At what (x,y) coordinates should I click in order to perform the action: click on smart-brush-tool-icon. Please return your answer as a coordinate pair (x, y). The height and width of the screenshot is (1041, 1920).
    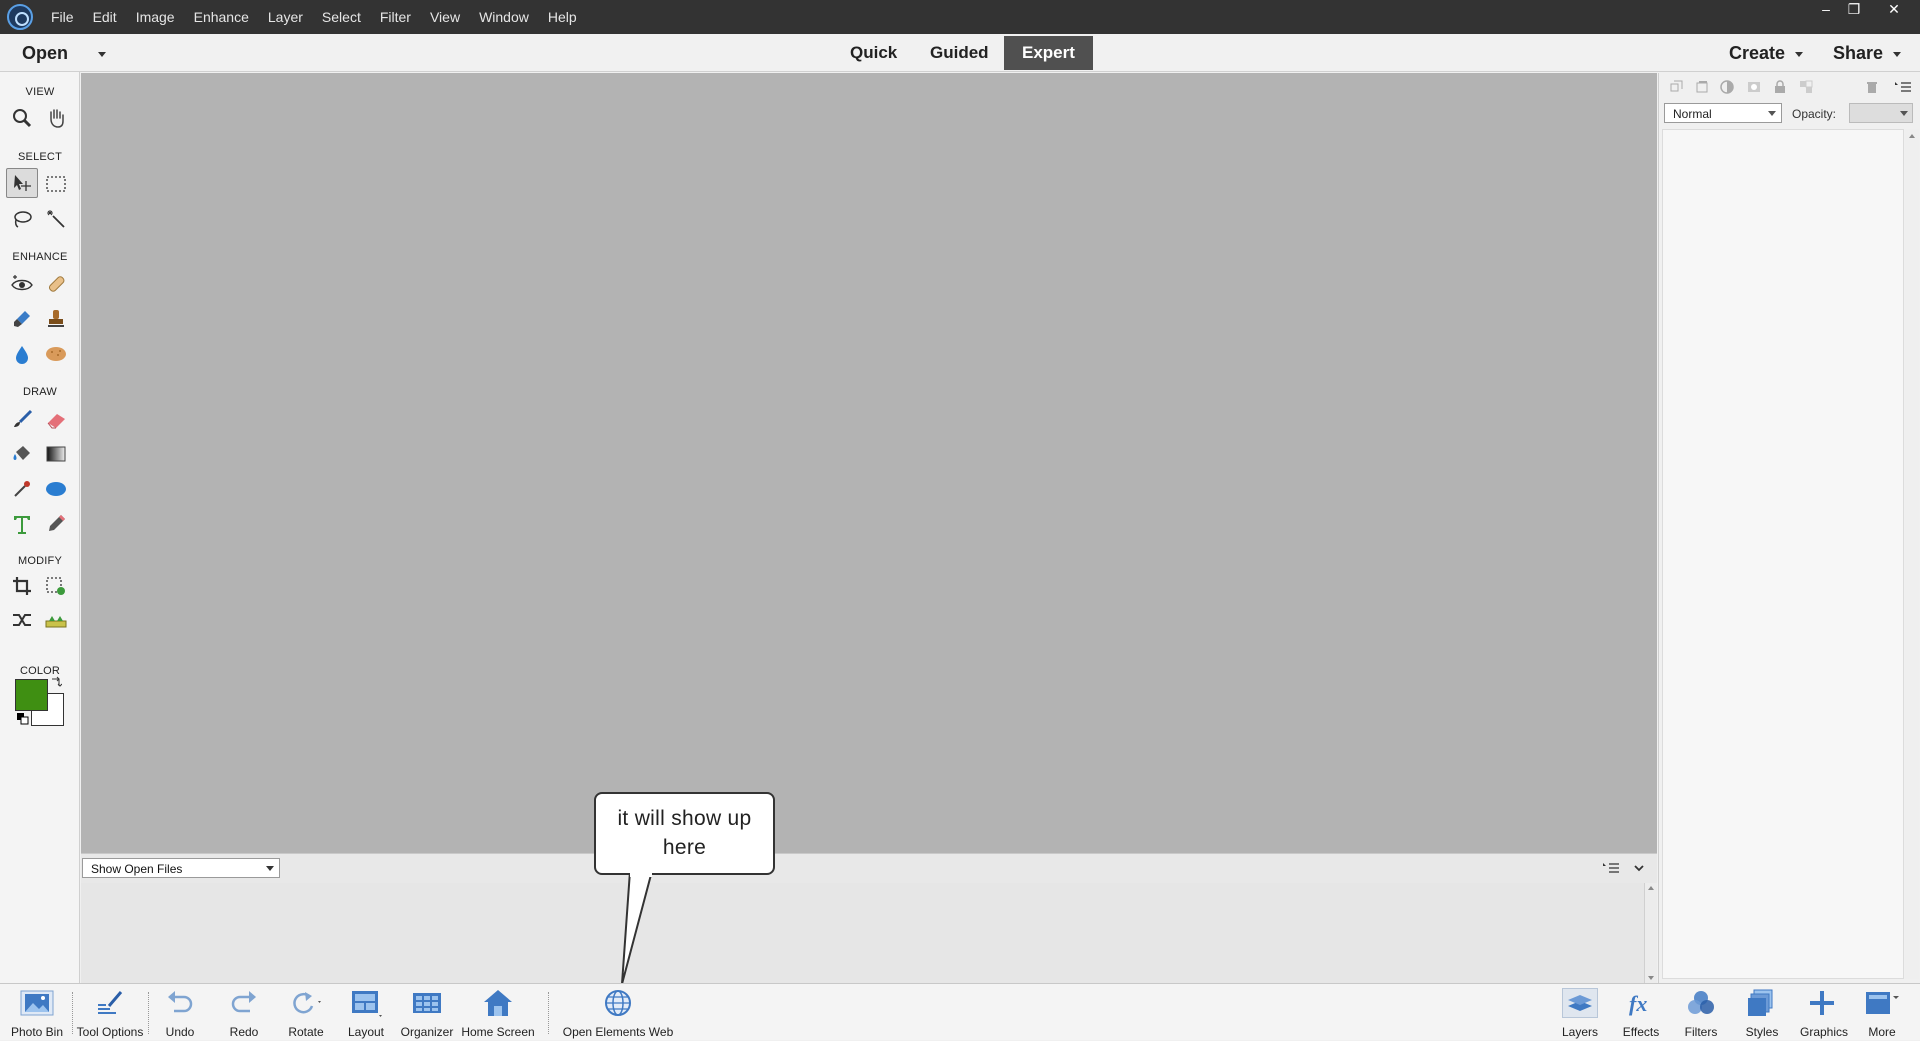
    Looking at the image, I should click on (22, 319).